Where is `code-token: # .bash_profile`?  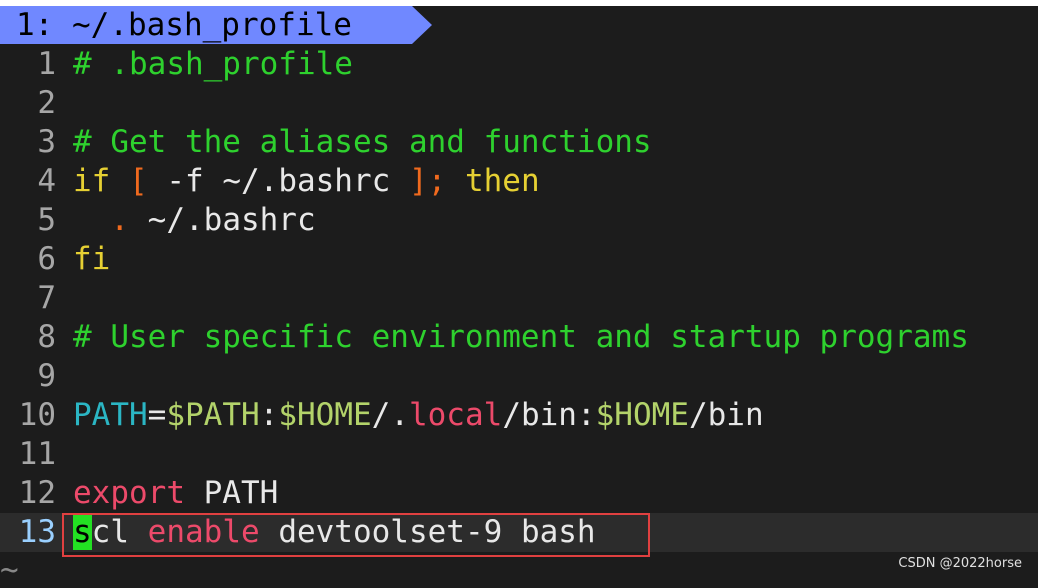 code-token: # .bash_profile is located at coordinates (213, 64).